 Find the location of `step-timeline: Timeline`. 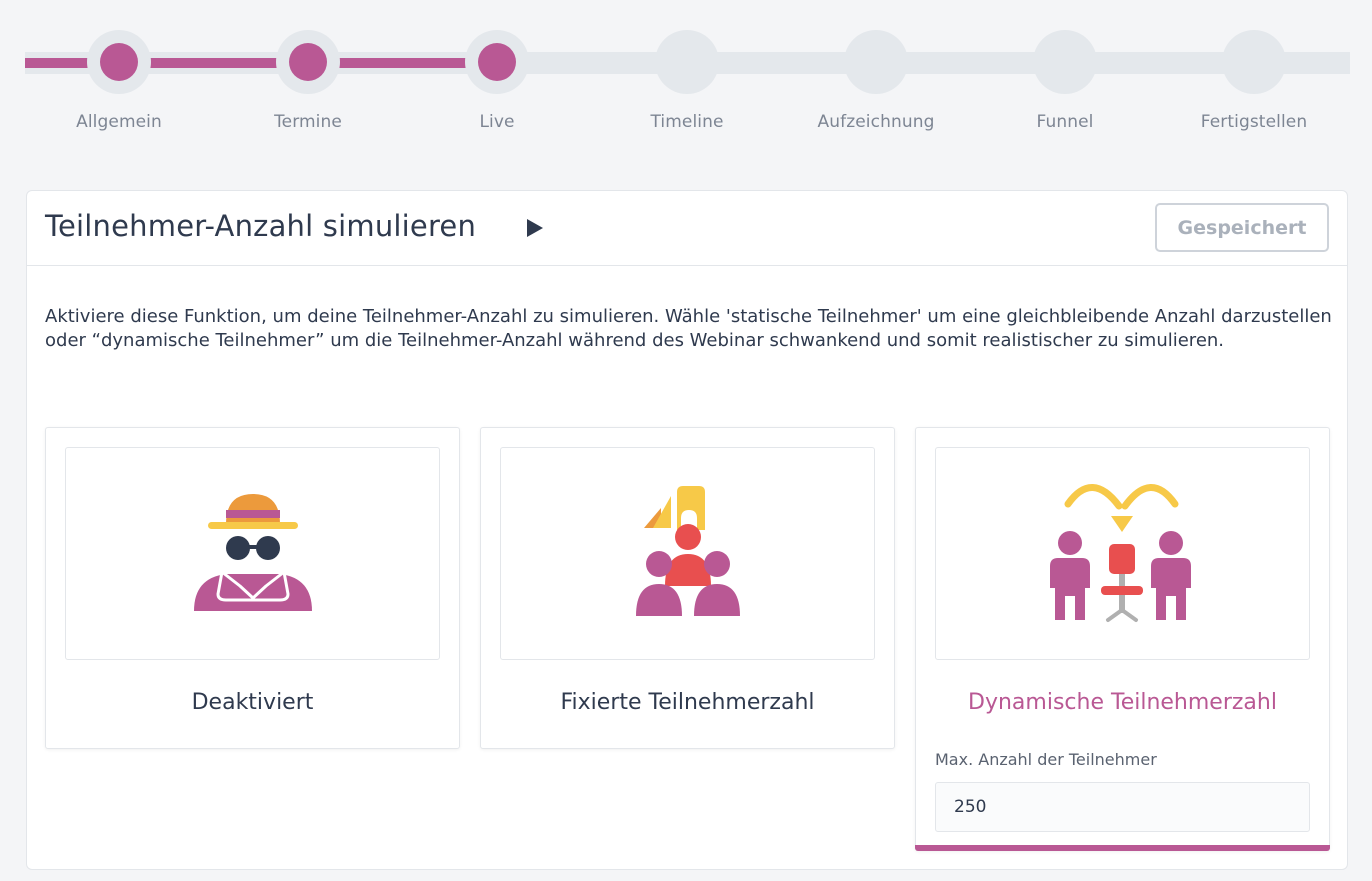

step-timeline: Timeline is located at coordinates (687, 81).